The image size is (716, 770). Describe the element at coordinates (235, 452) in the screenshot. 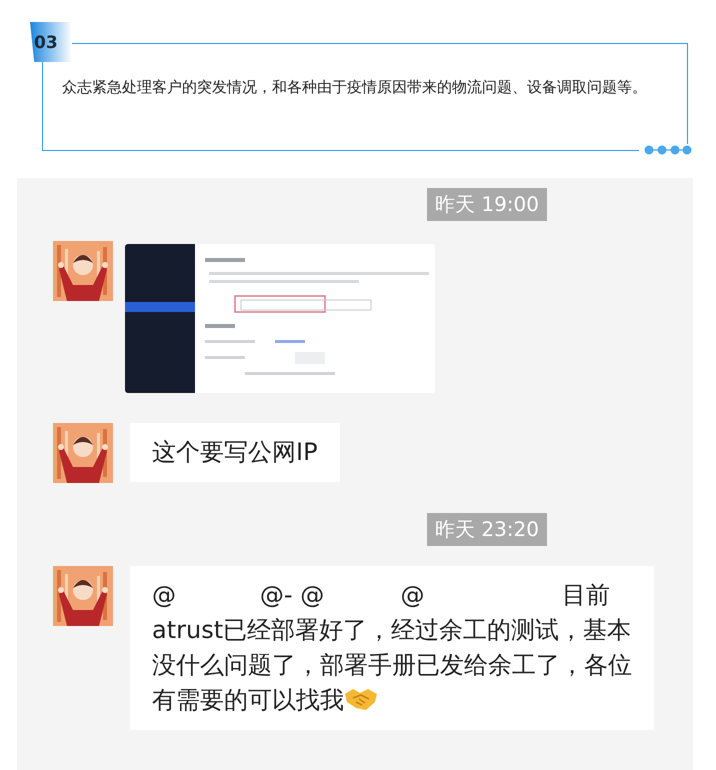

I see `message-bubble: 这个要写公网IP` at that location.